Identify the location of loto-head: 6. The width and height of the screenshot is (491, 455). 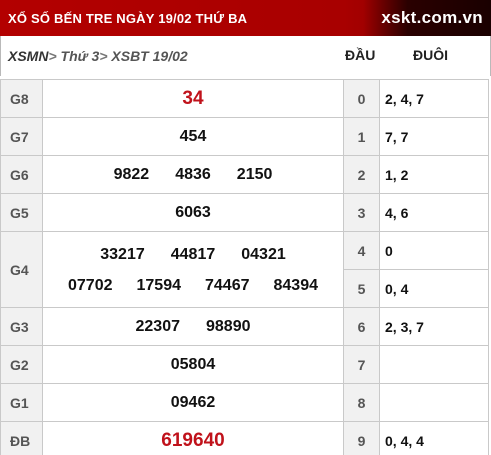
(361, 326).